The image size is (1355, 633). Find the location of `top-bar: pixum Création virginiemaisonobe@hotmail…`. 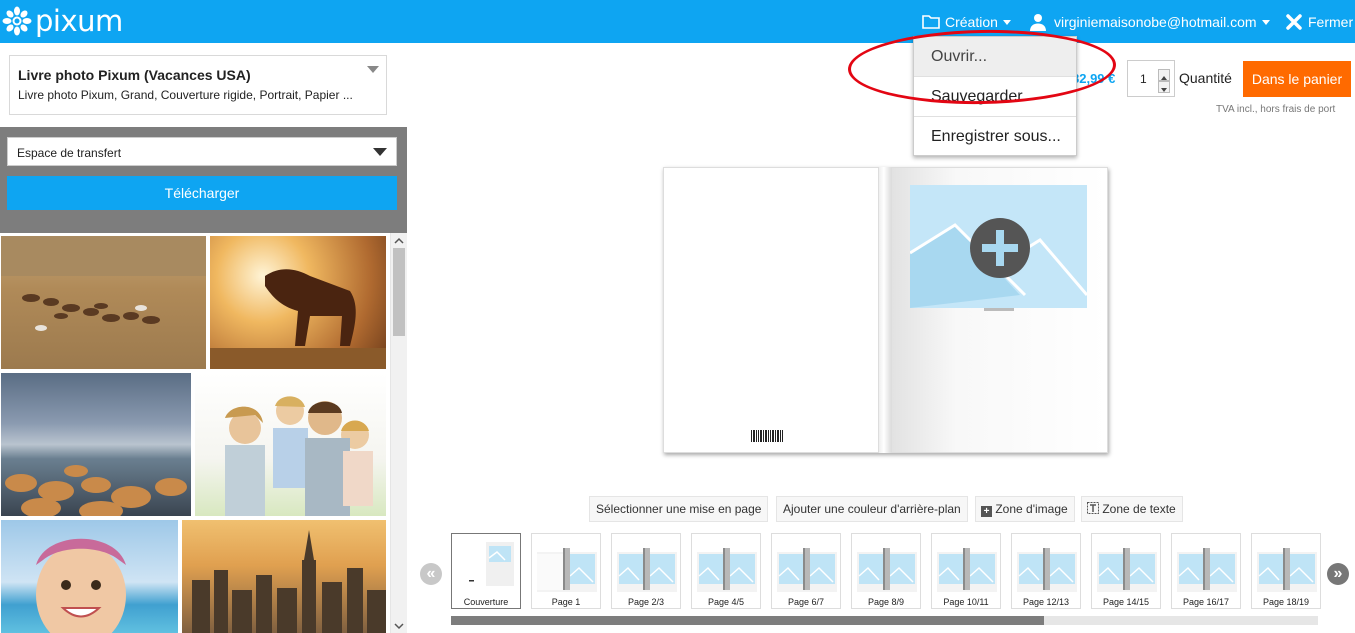

top-bar: pixum Création virginiemaisonobe@hotmail… is located at coordinates (677, 21).